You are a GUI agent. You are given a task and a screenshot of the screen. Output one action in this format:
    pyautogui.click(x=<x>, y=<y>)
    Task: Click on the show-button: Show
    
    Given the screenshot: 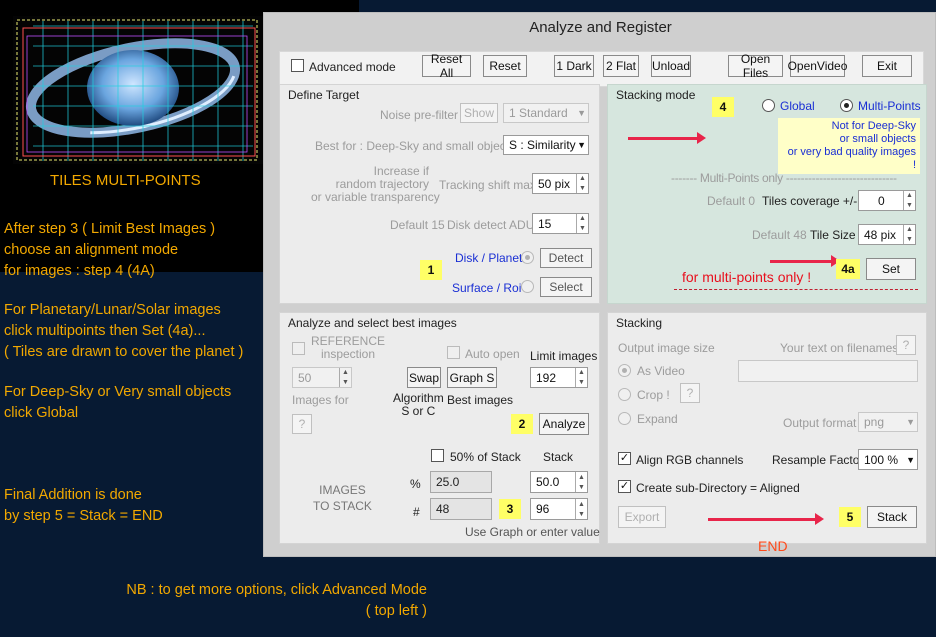 What is the action you would take?
    pyautogui.click(x=479, y=113)
    